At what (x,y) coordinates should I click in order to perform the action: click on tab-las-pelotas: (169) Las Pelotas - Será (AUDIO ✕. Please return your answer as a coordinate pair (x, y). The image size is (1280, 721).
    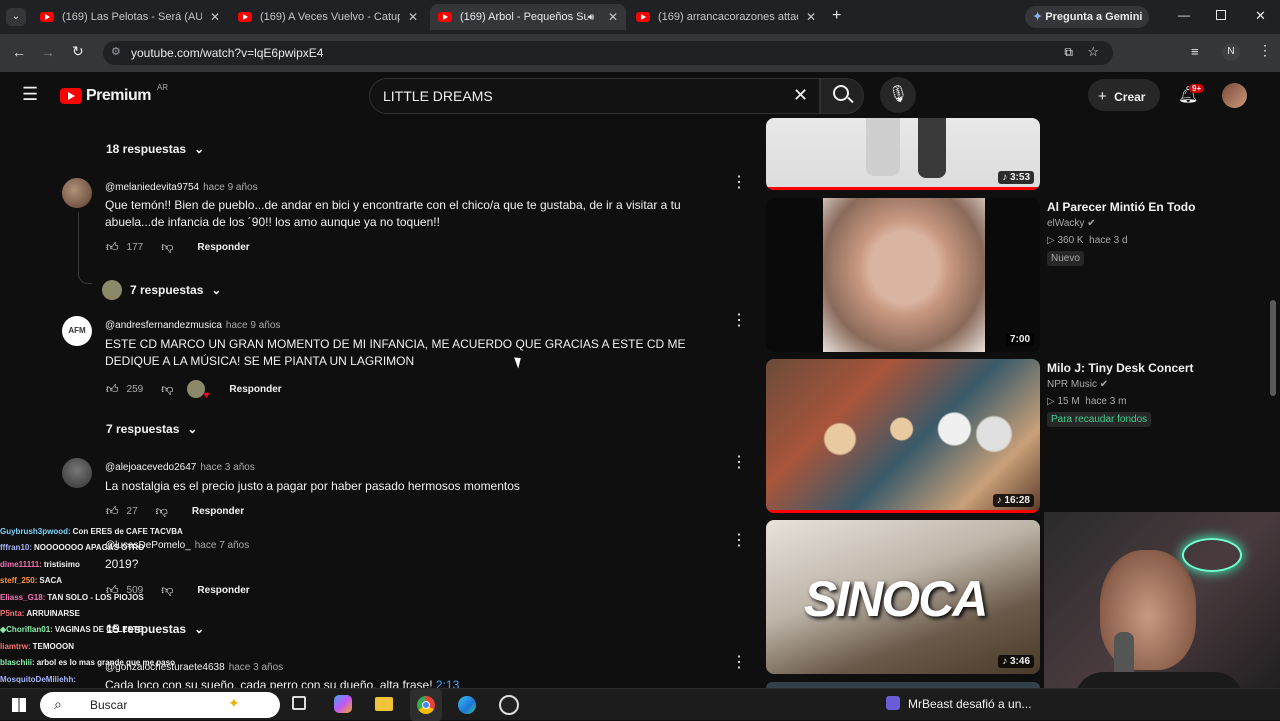
    Looking at the image, I should click on (130, 17).